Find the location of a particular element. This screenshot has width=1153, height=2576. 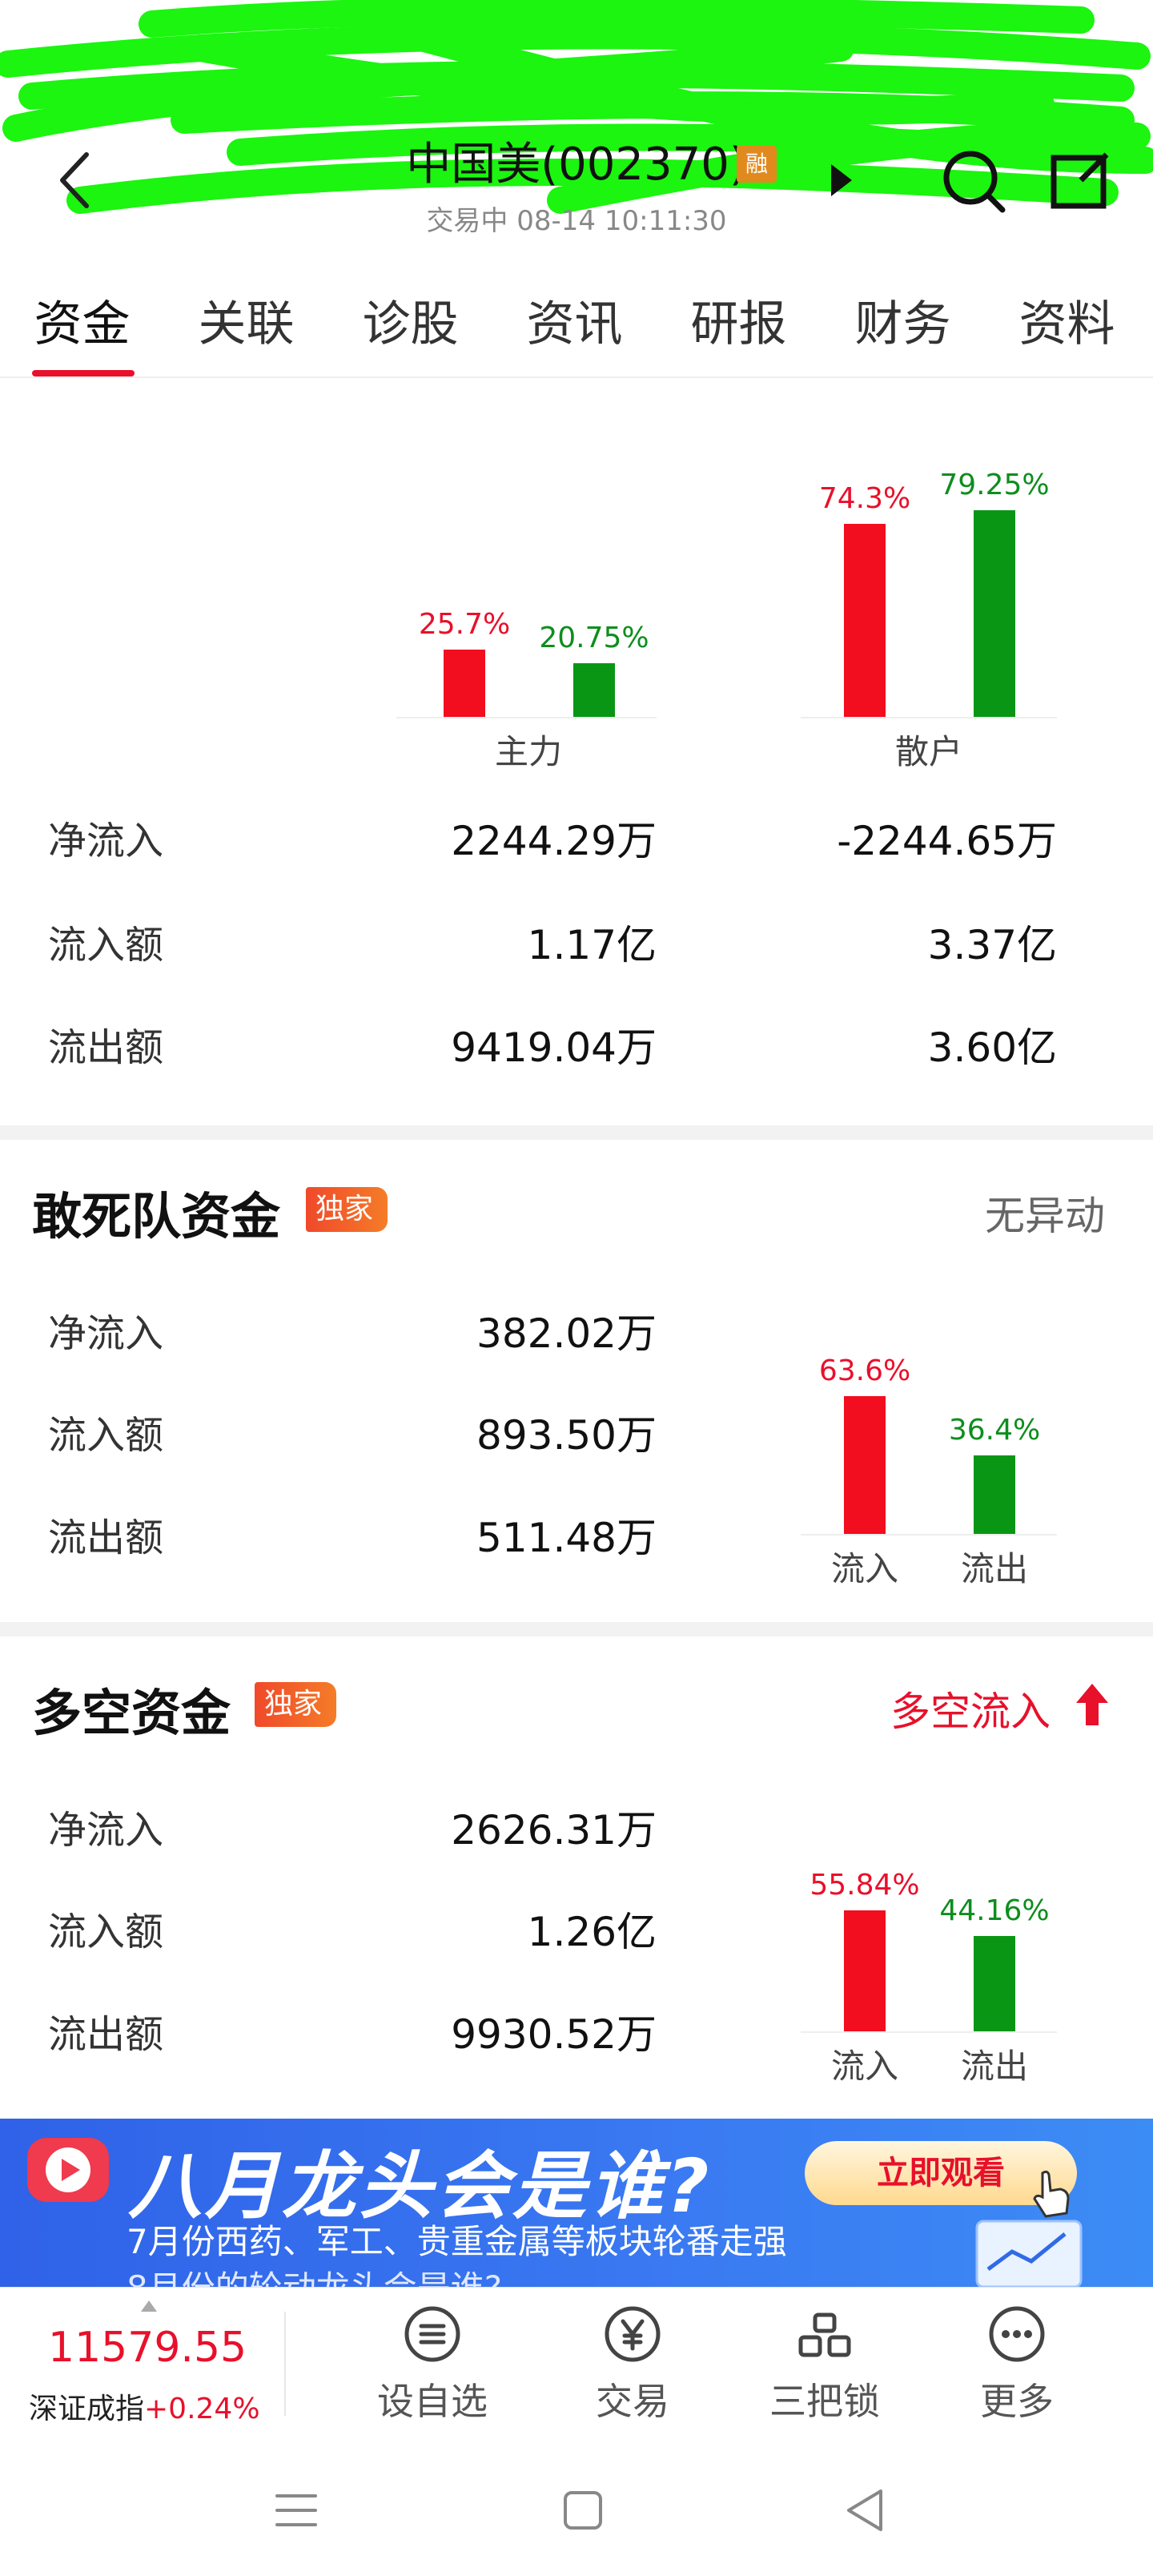

tab-diagnosis: 诊股 is located at coordinates (410, 328).